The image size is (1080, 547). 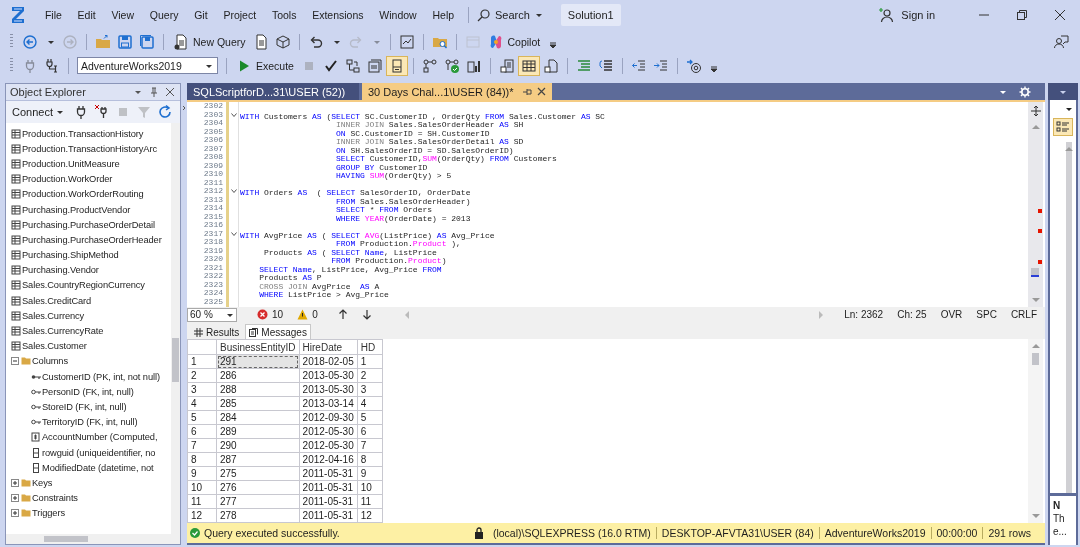 I want to click on tree-item: Production.WorkOrder, so click(x=67, y=179).